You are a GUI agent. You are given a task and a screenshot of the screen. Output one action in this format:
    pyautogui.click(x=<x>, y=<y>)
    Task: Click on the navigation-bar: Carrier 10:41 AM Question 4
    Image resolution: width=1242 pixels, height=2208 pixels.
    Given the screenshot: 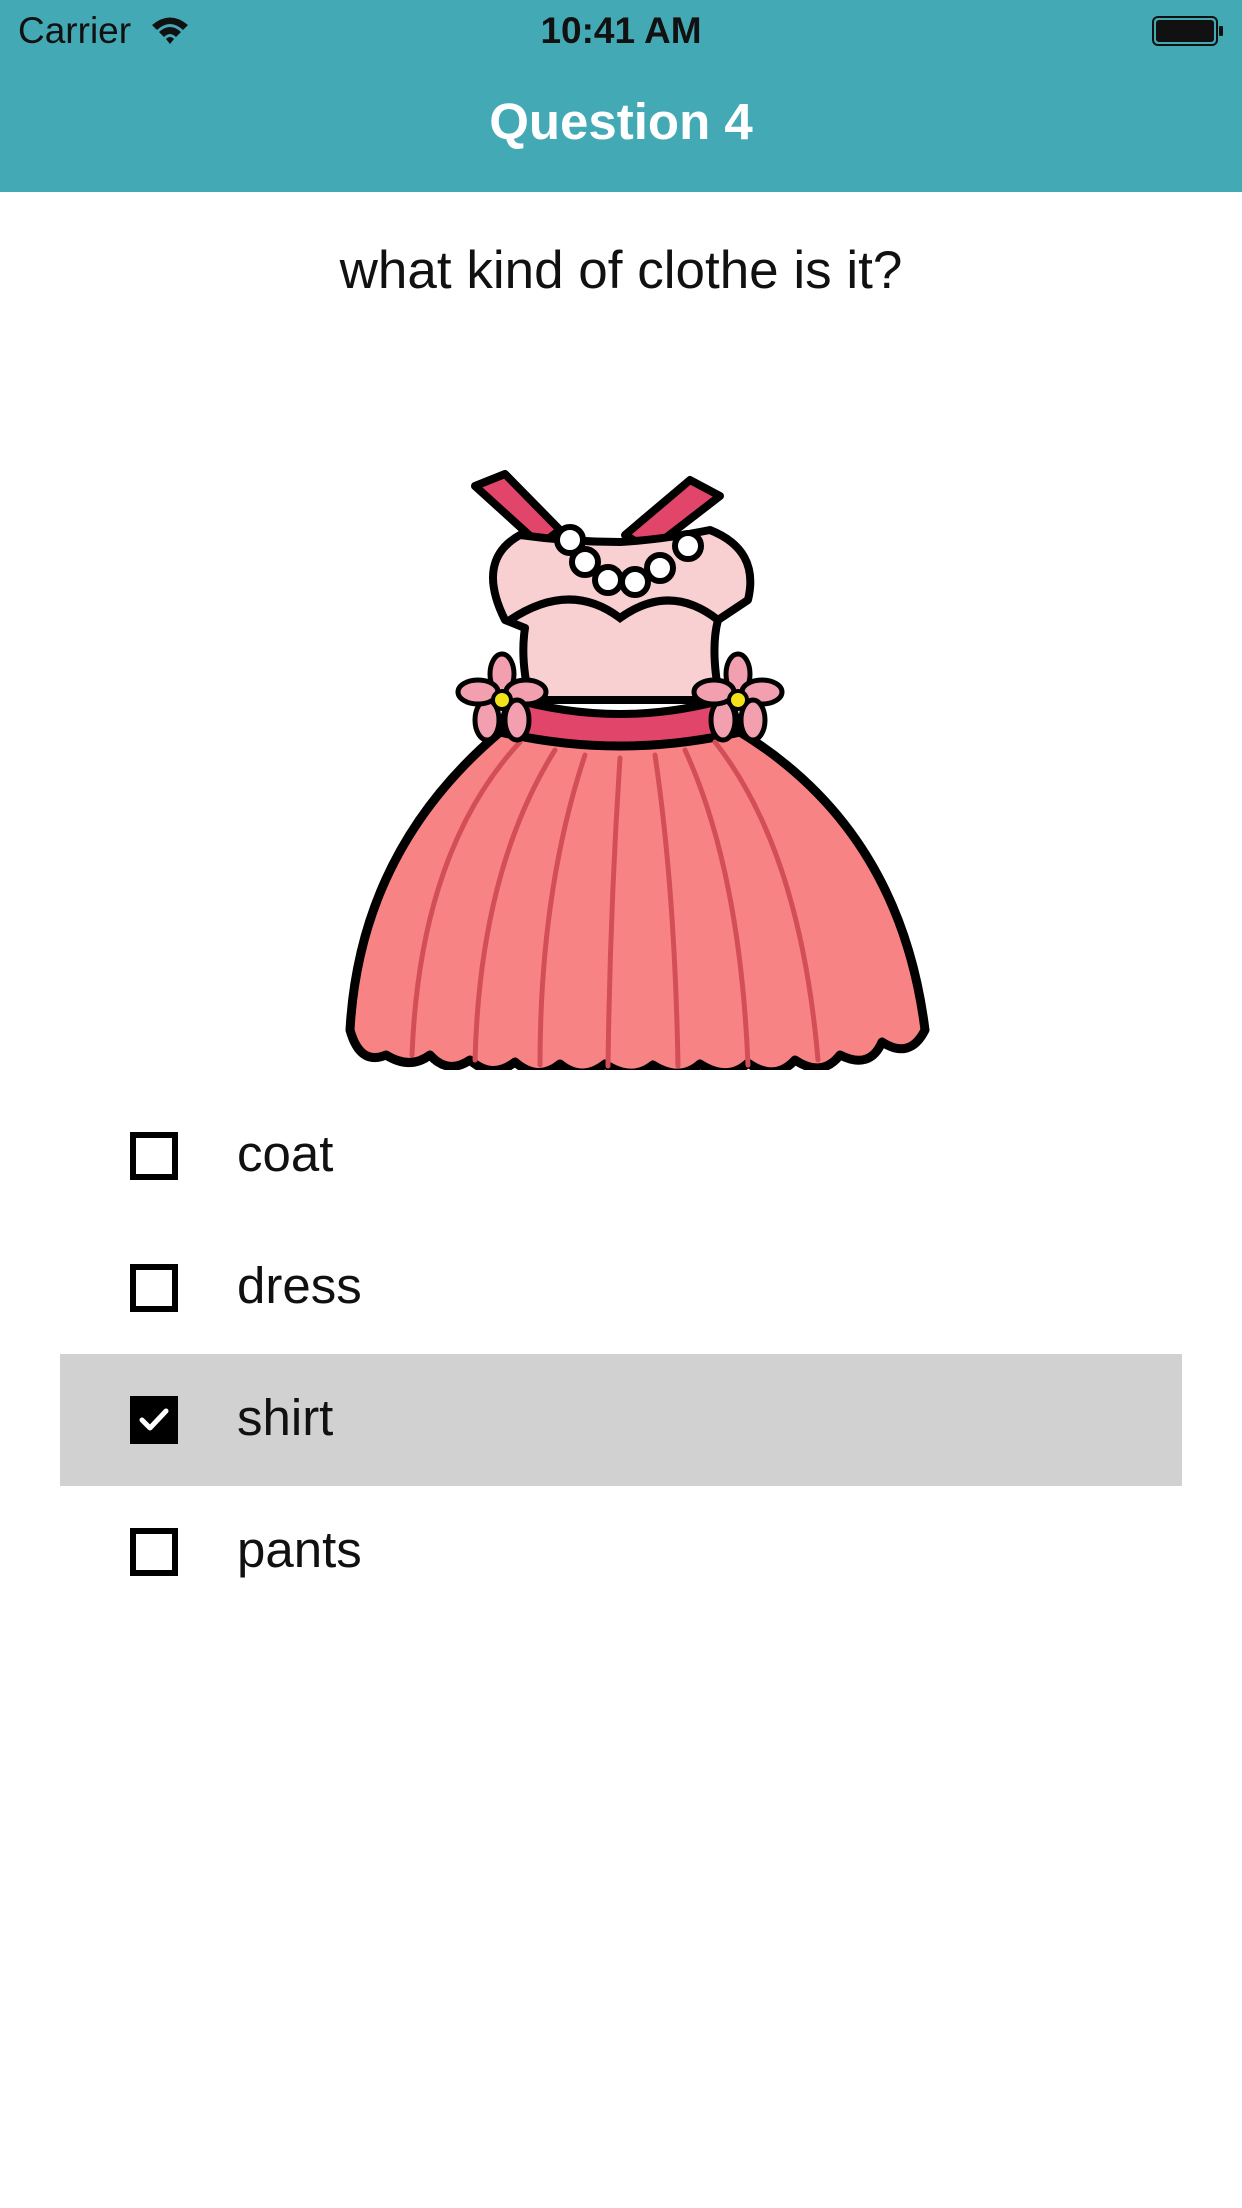 What is the action you would take?
    pyautogui.click(x=621, y=96)
    